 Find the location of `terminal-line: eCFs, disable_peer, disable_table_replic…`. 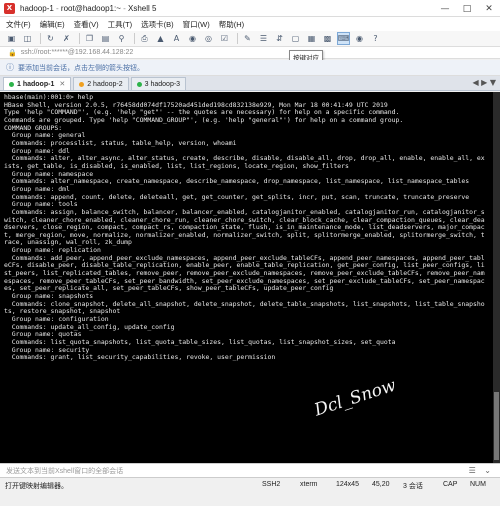

terminal-line: eCFs, disable_peer, disable_table_replic… is located at coordinates (244, 266).